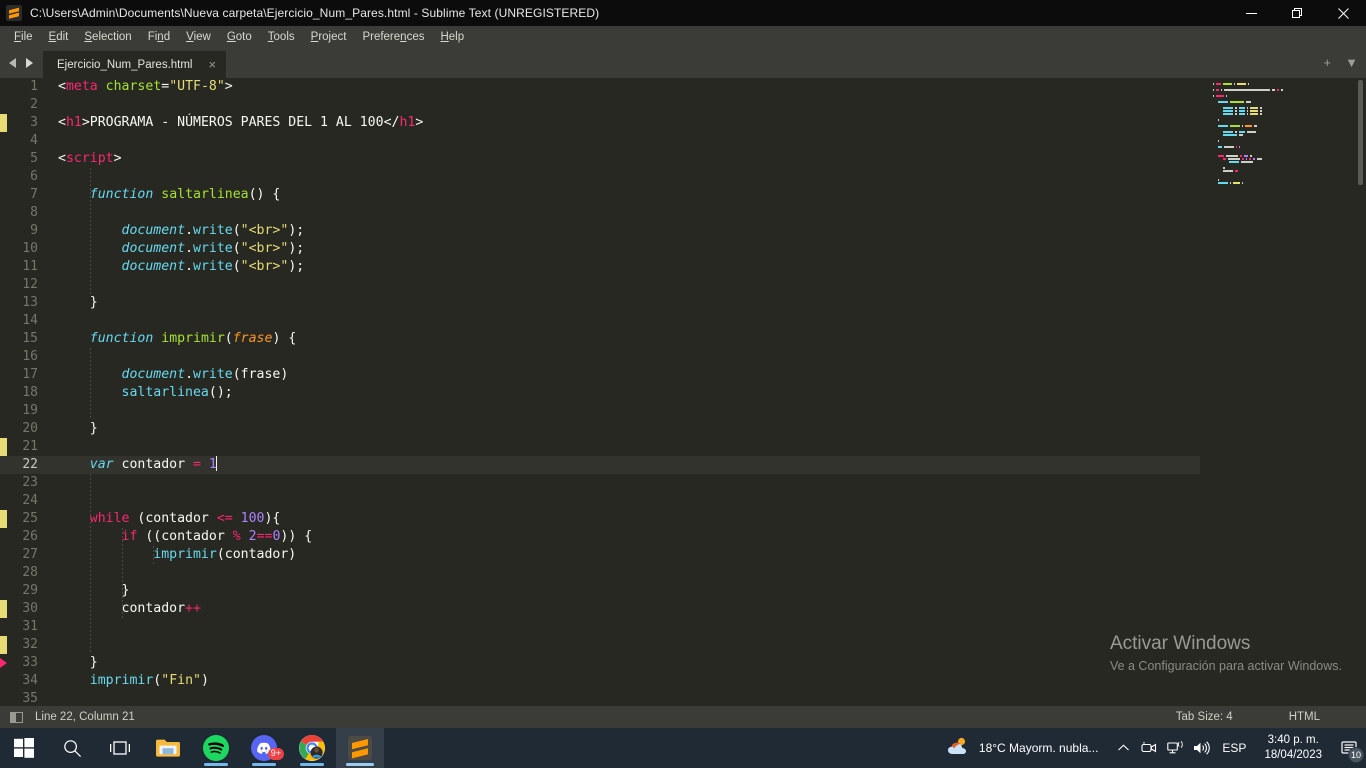 The image size is (1366, 768). I want to click on code-line: 32, so click(600, 645).